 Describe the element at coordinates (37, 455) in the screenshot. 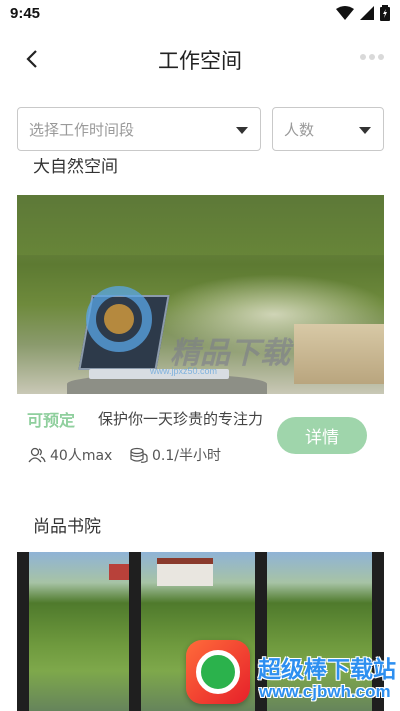

I see `people-icon` at that location.